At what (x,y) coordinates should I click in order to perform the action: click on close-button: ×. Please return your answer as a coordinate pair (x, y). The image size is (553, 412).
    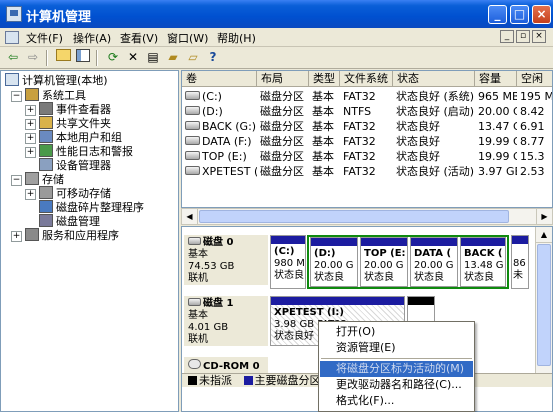
    Looking at the image, I should click on (541, 14).